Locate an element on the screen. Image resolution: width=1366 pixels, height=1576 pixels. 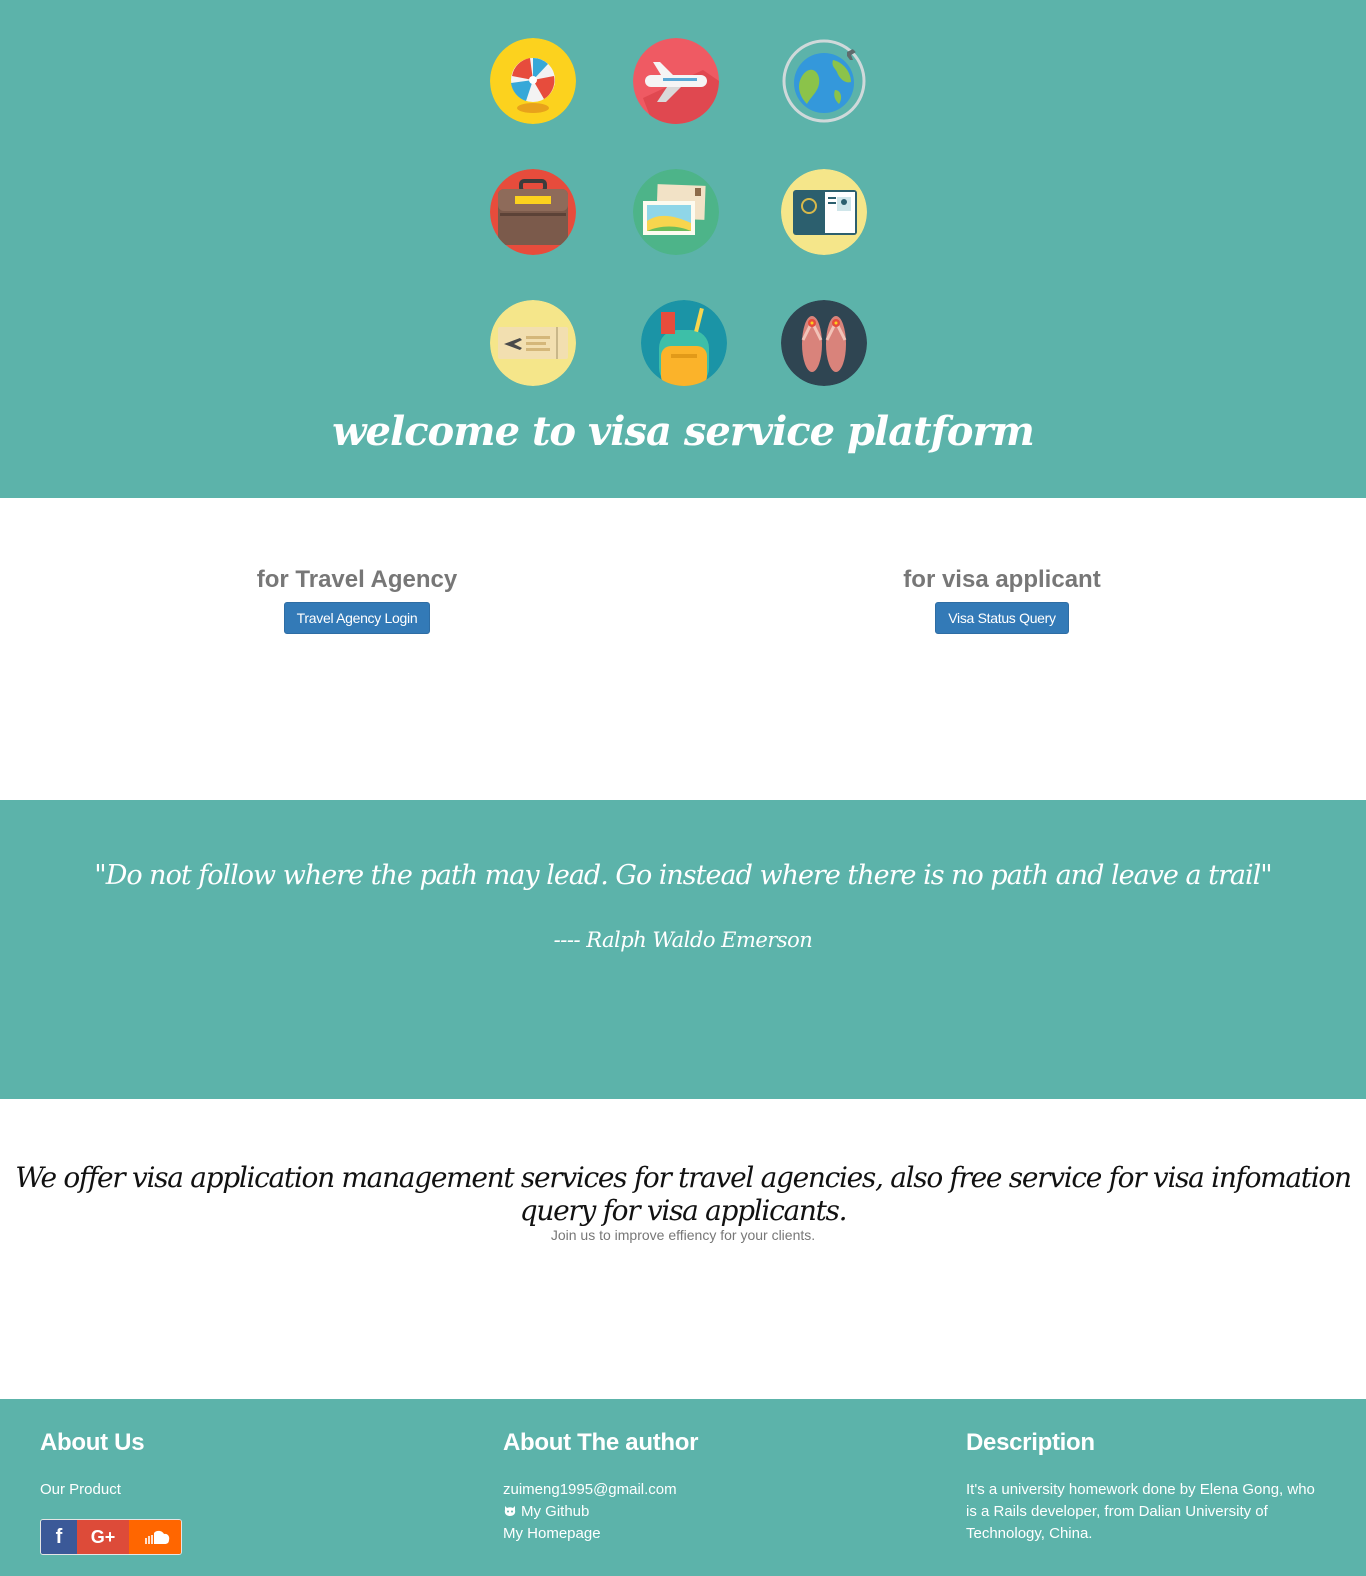
passport-icon is located at coordinates (824, 212).